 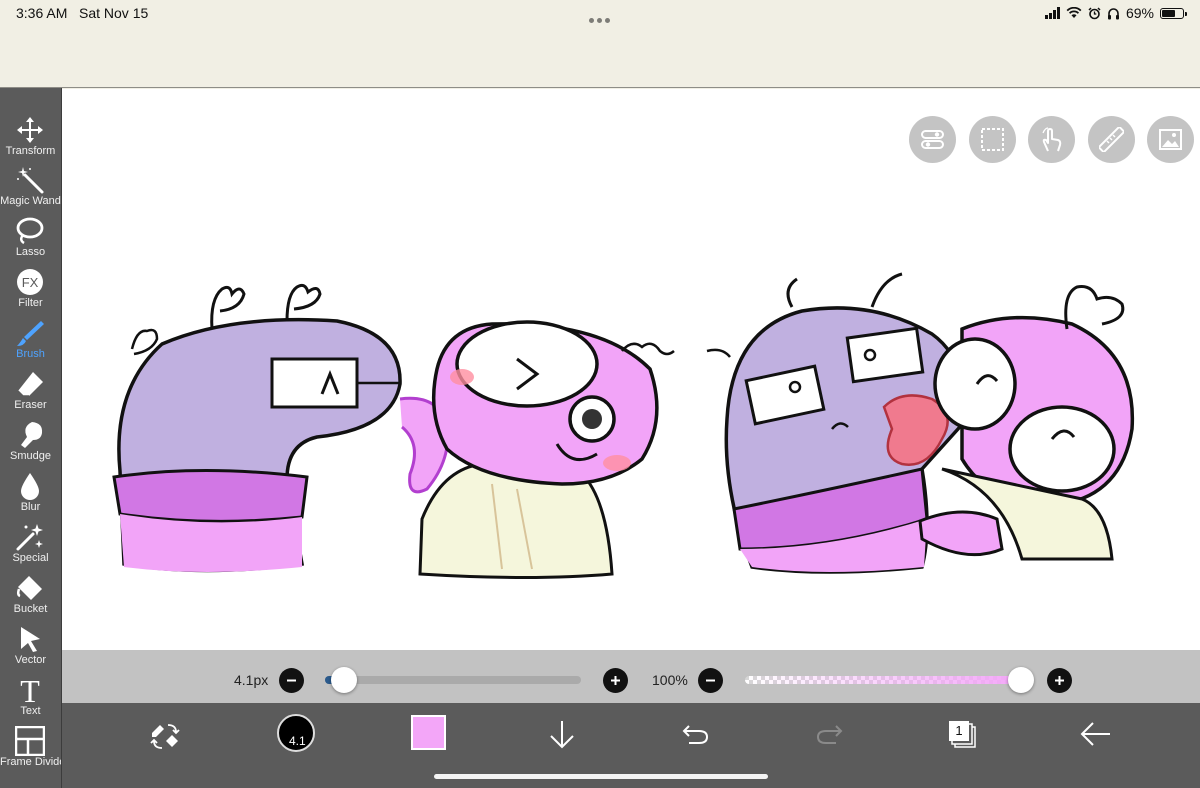 I want to click on character-pink-middle, so click(x=546, y=449).